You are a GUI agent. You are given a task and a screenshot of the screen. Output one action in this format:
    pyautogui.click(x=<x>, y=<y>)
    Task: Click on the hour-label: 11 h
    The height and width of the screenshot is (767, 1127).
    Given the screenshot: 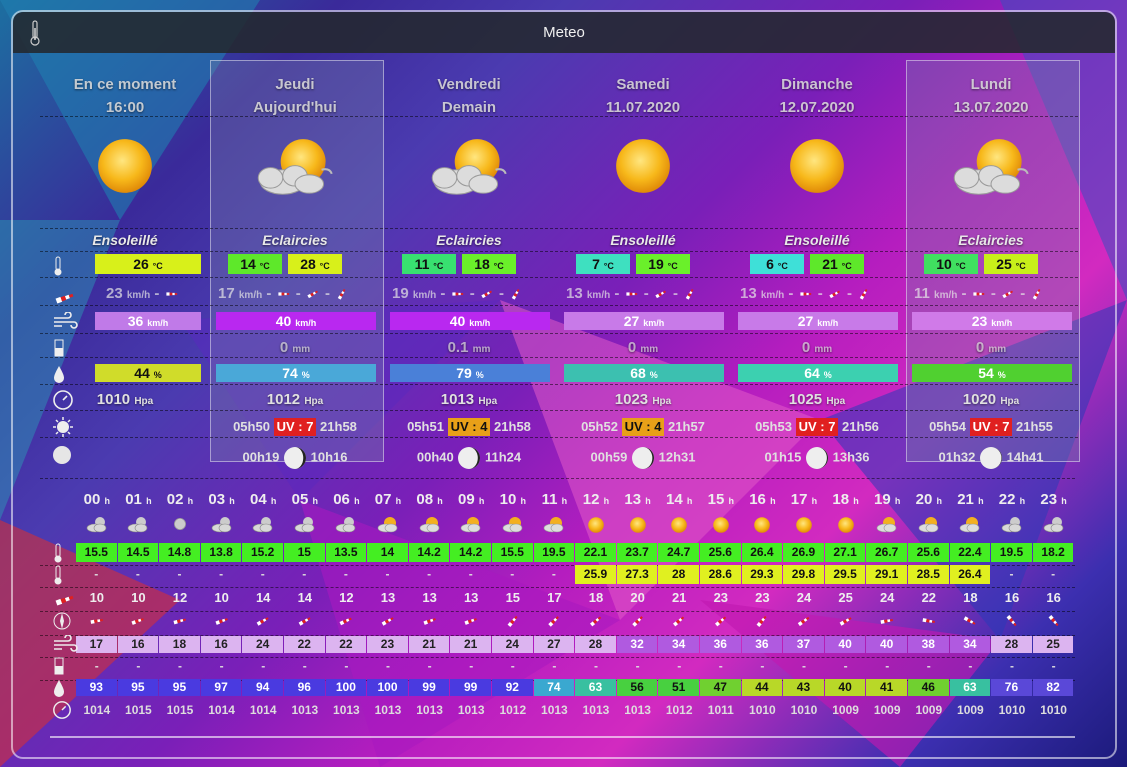 What is the action you would take?
    pyautogui.click(x=555, y=499)
    